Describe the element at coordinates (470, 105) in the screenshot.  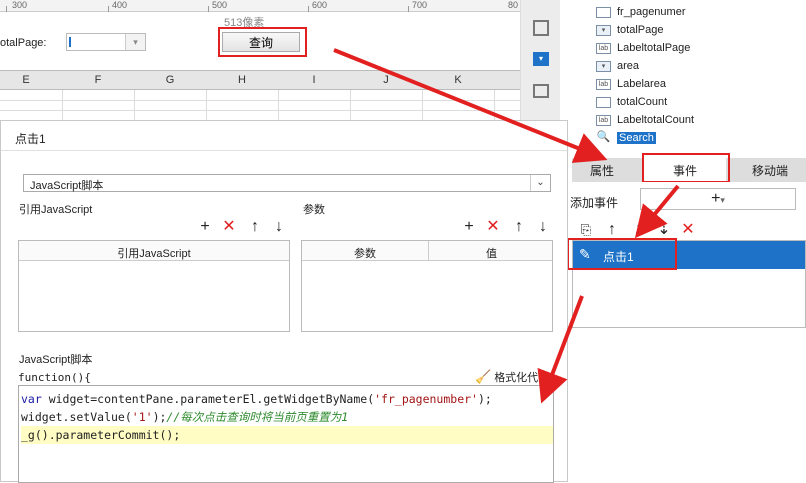
I see `arrow-to-events-tab` at that location.